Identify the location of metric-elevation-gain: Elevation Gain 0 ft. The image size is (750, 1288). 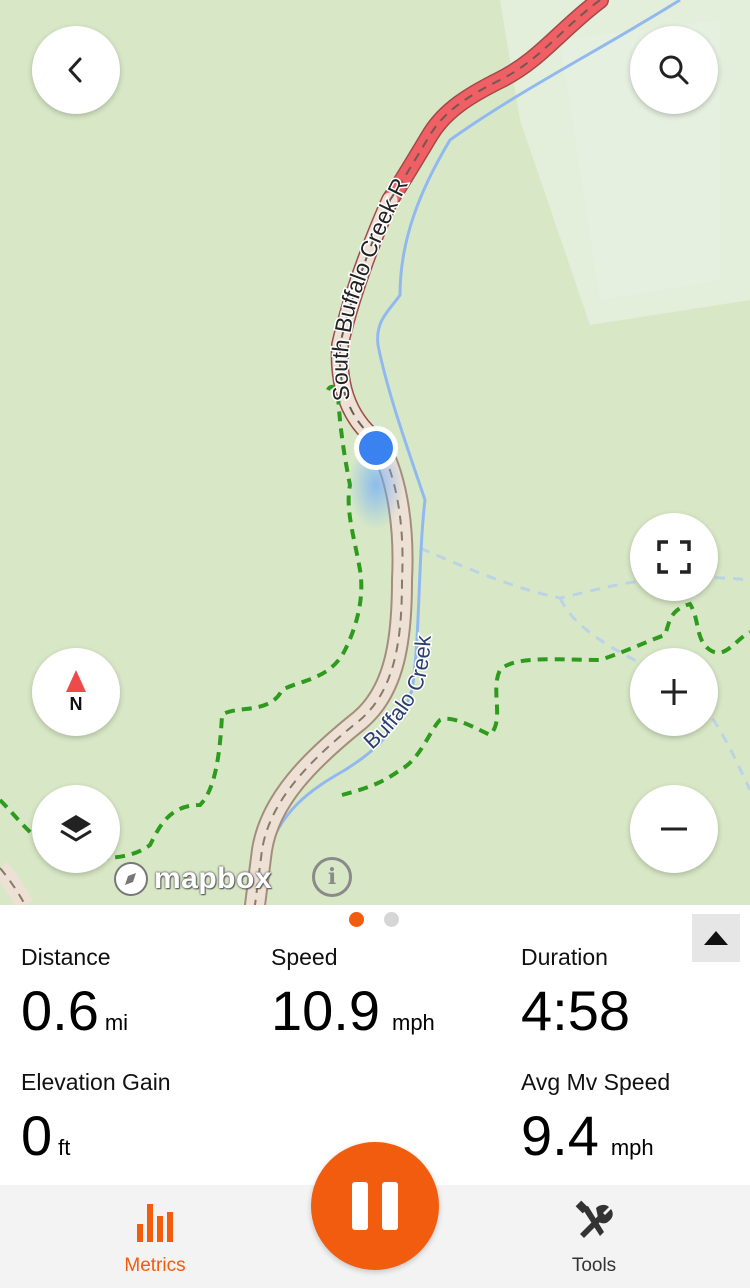
(96, 1116).